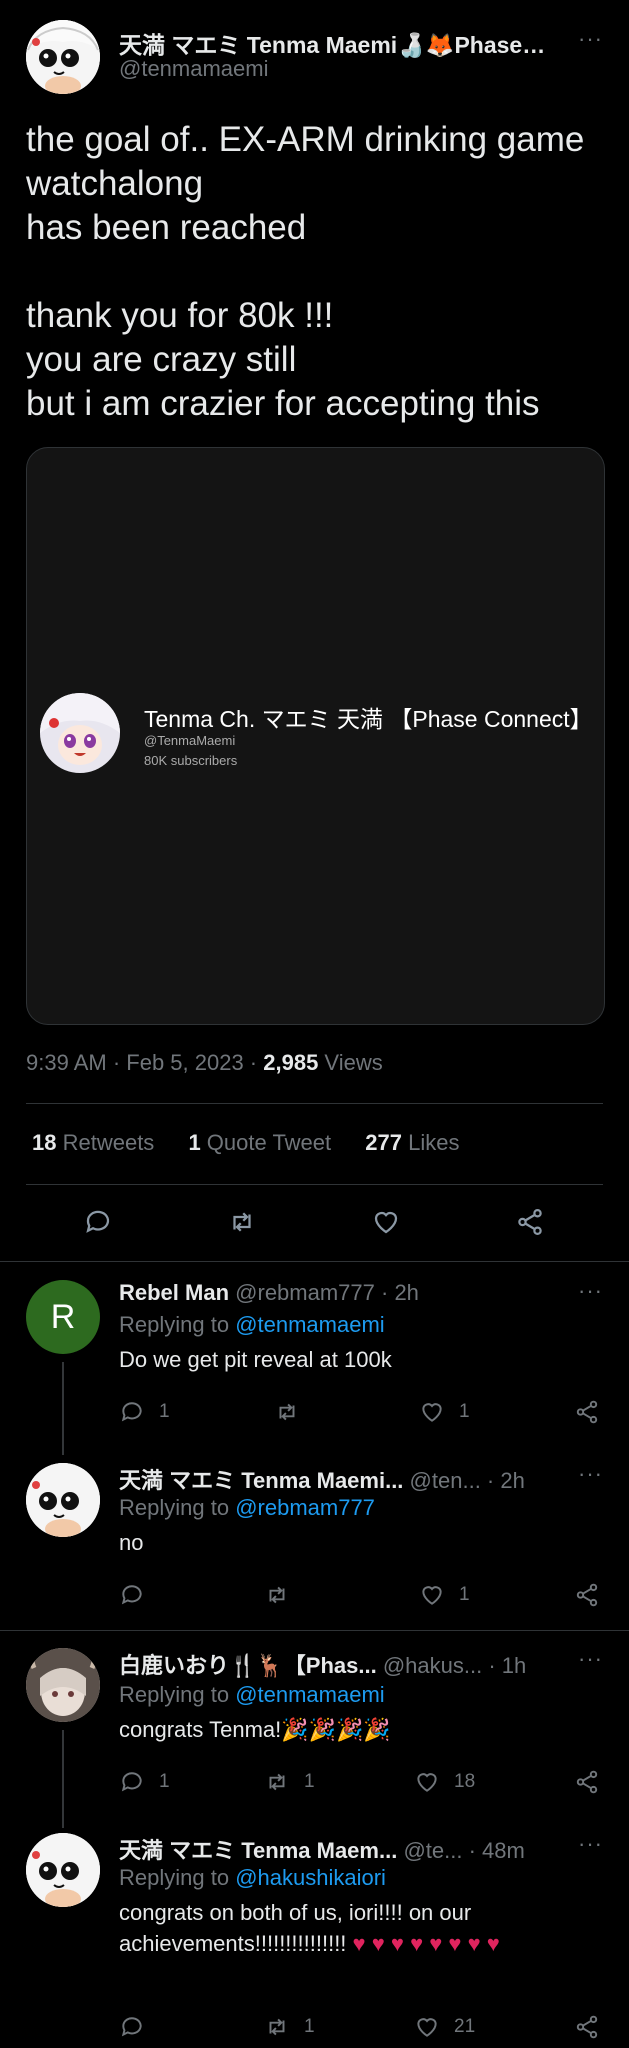  What do you see at coordinates (314, 1222) in the screenshot?
I see `tweet-actions` at bounding box center [314, 1222].